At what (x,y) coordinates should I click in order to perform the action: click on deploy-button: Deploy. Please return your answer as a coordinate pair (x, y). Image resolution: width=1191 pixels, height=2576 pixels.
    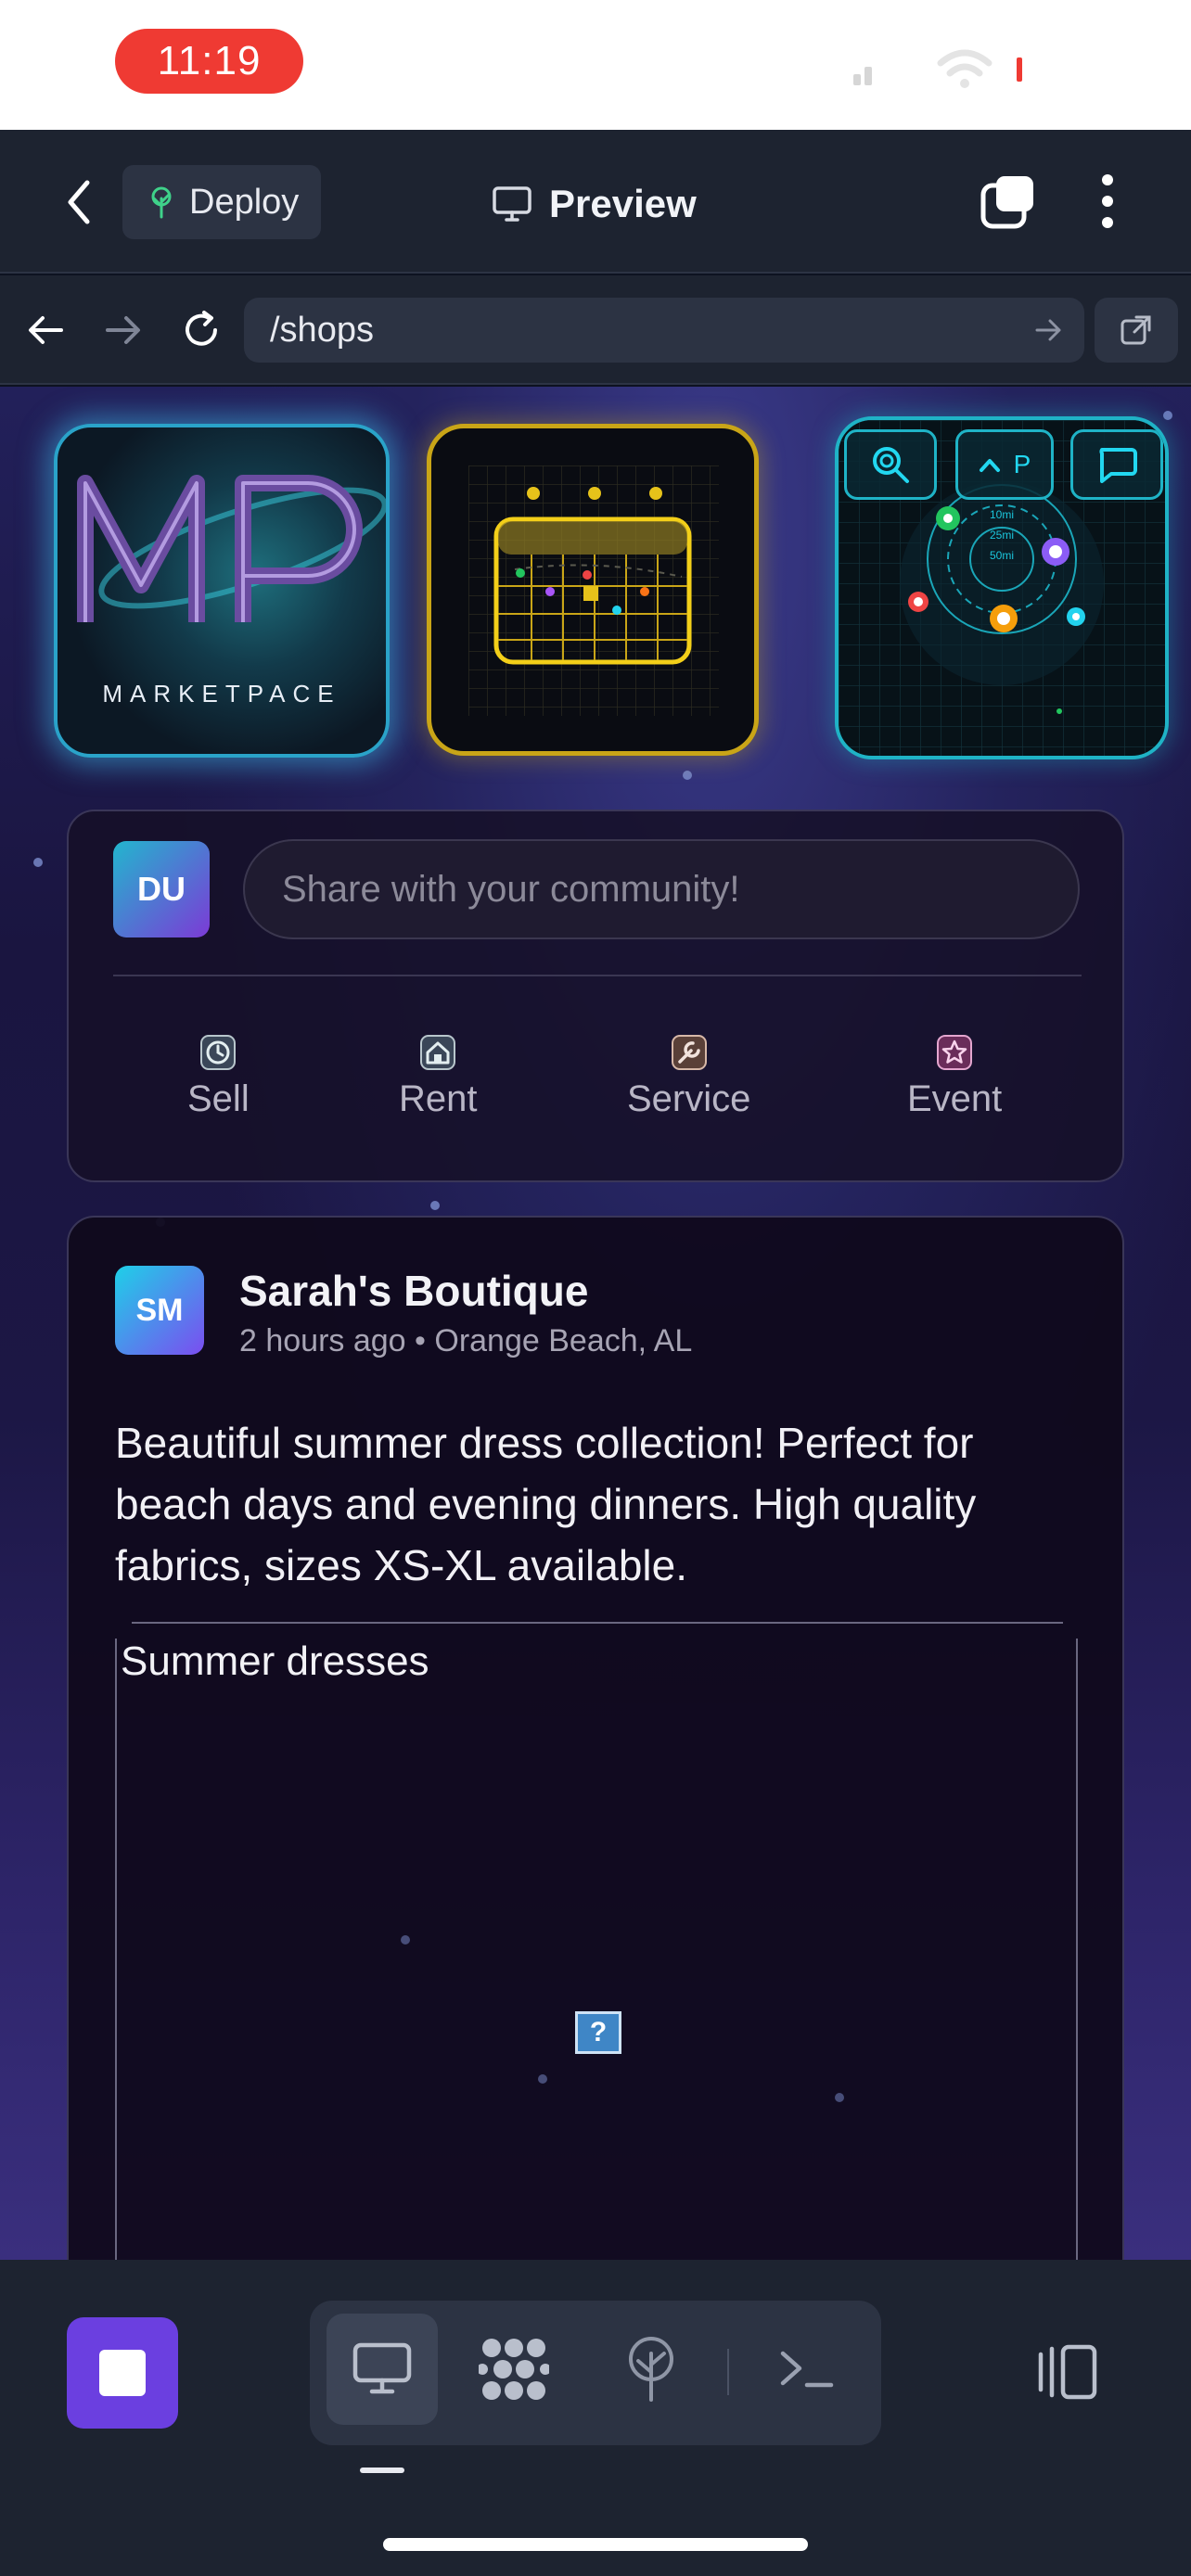
    Looking at the image, I should click on (222, 202).